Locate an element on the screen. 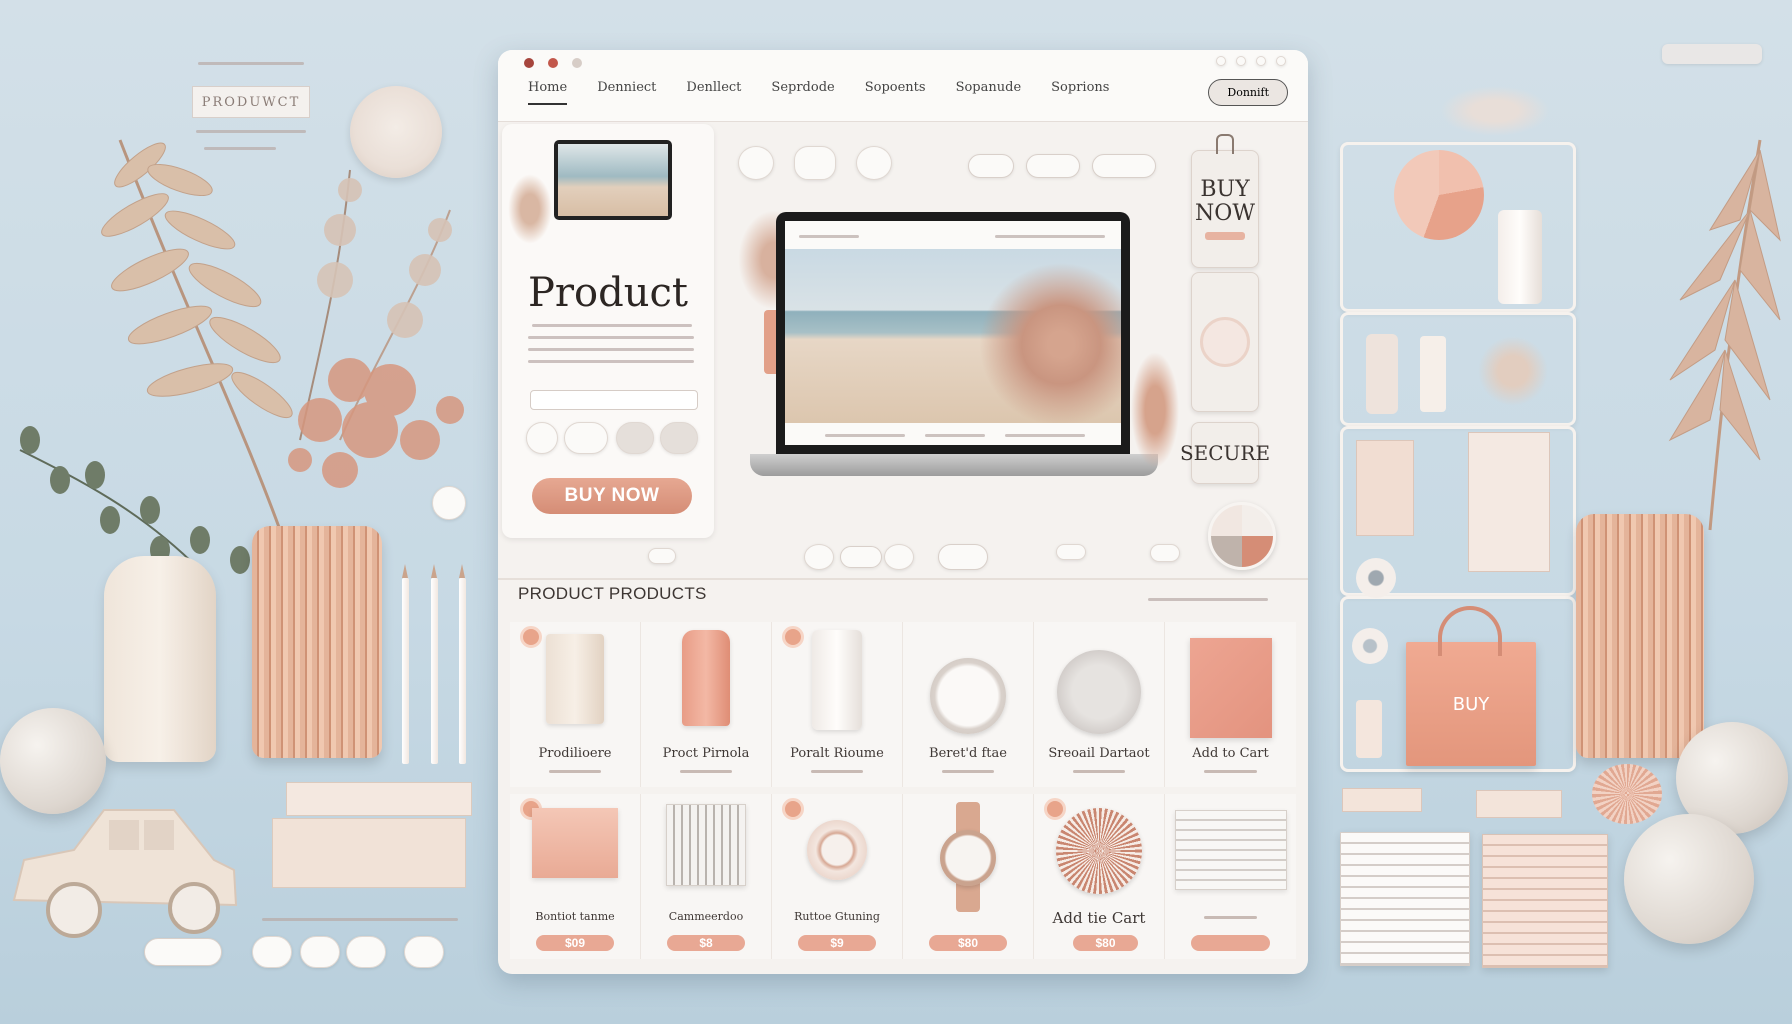  window-minimize-icon is located at coordinates (553, 63).